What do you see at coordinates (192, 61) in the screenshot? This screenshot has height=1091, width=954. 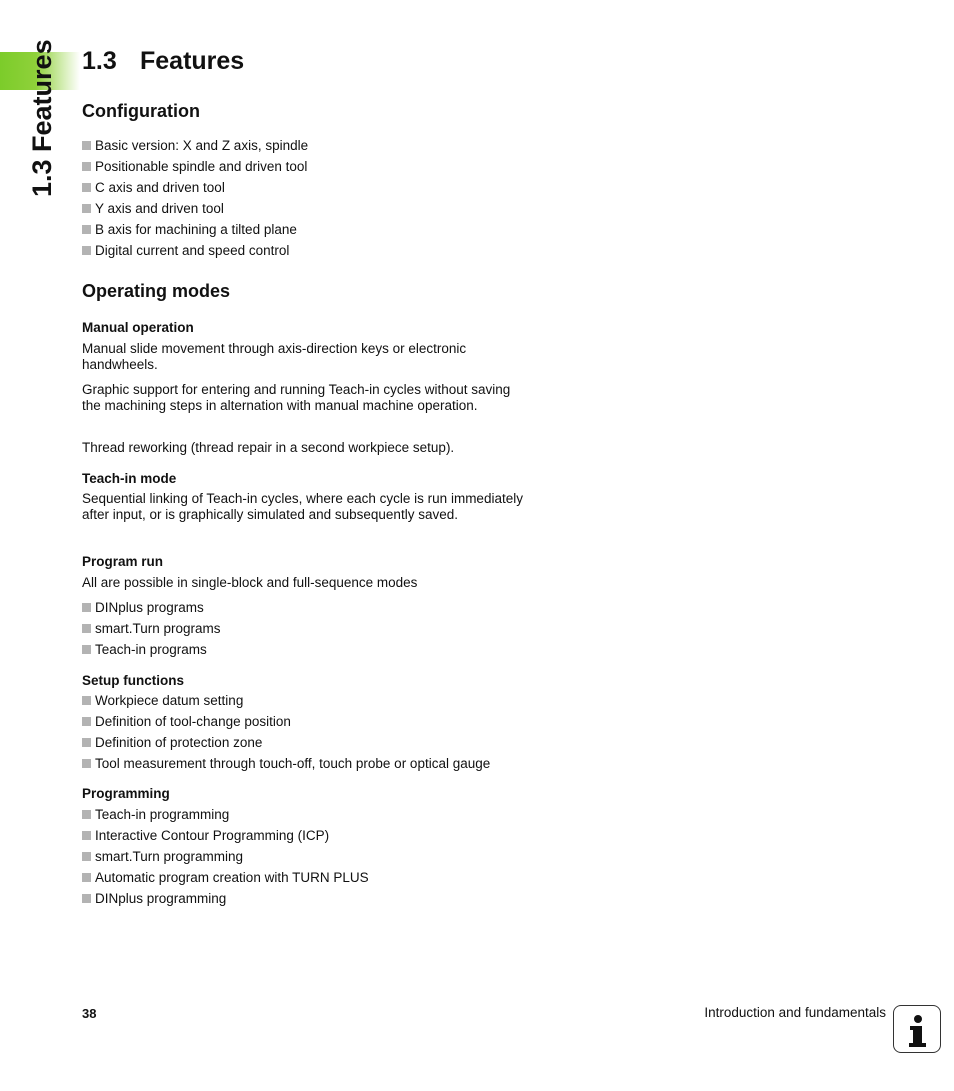 I see `section-title: Features` at bounding box center [192, 61].